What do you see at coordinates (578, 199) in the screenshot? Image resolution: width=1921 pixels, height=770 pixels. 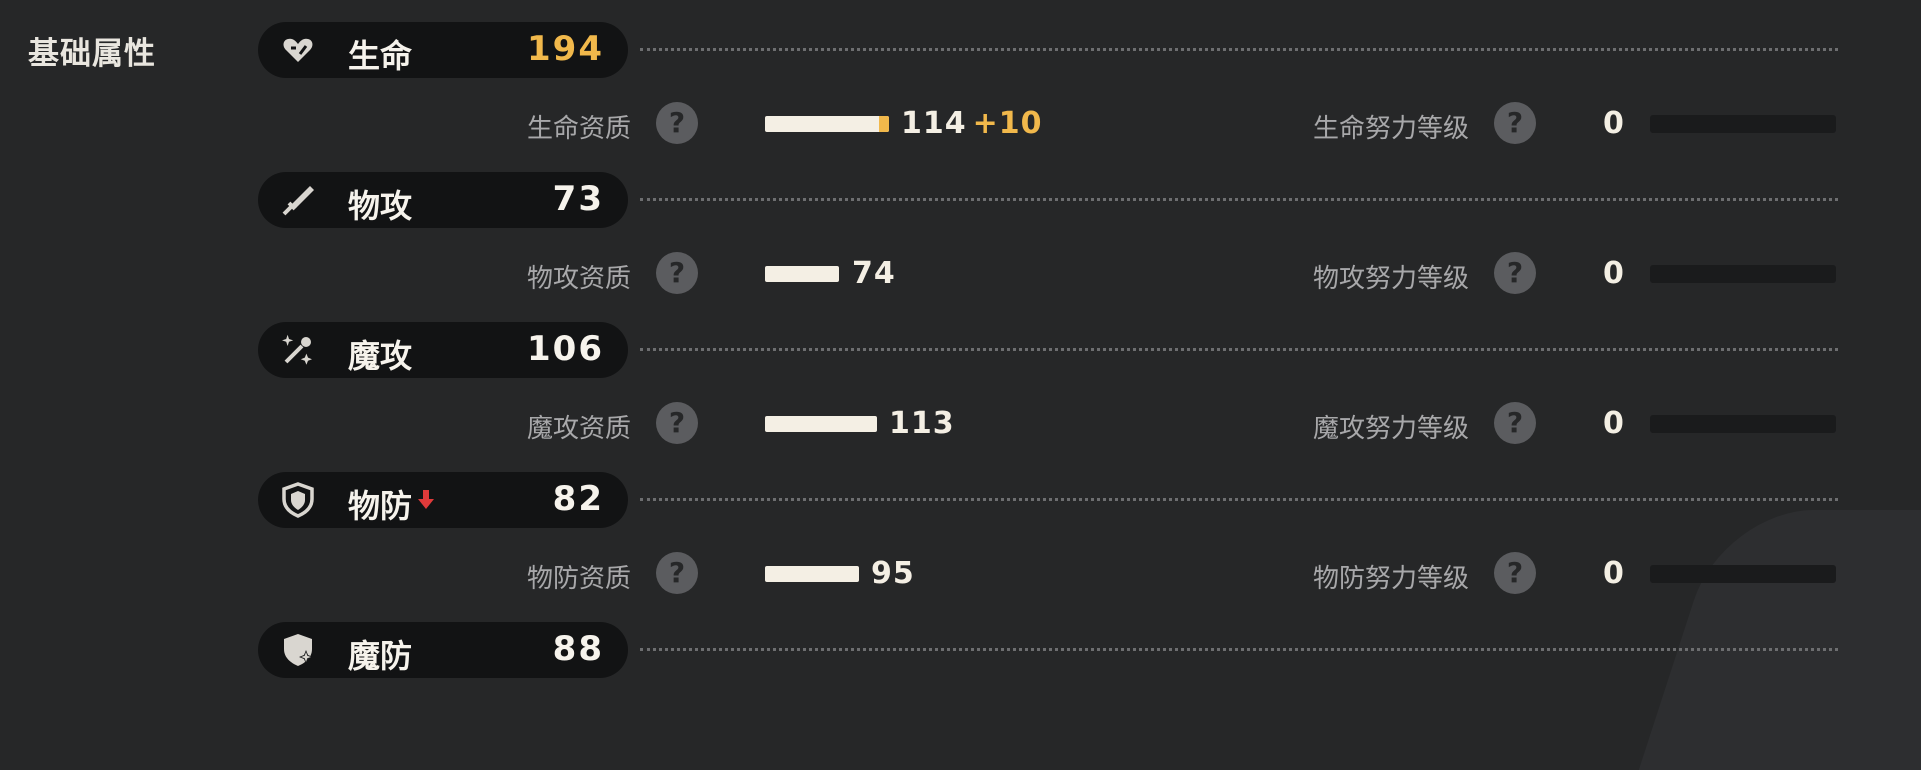 I see `stat-value: 73` at bounding box center [578, 199].